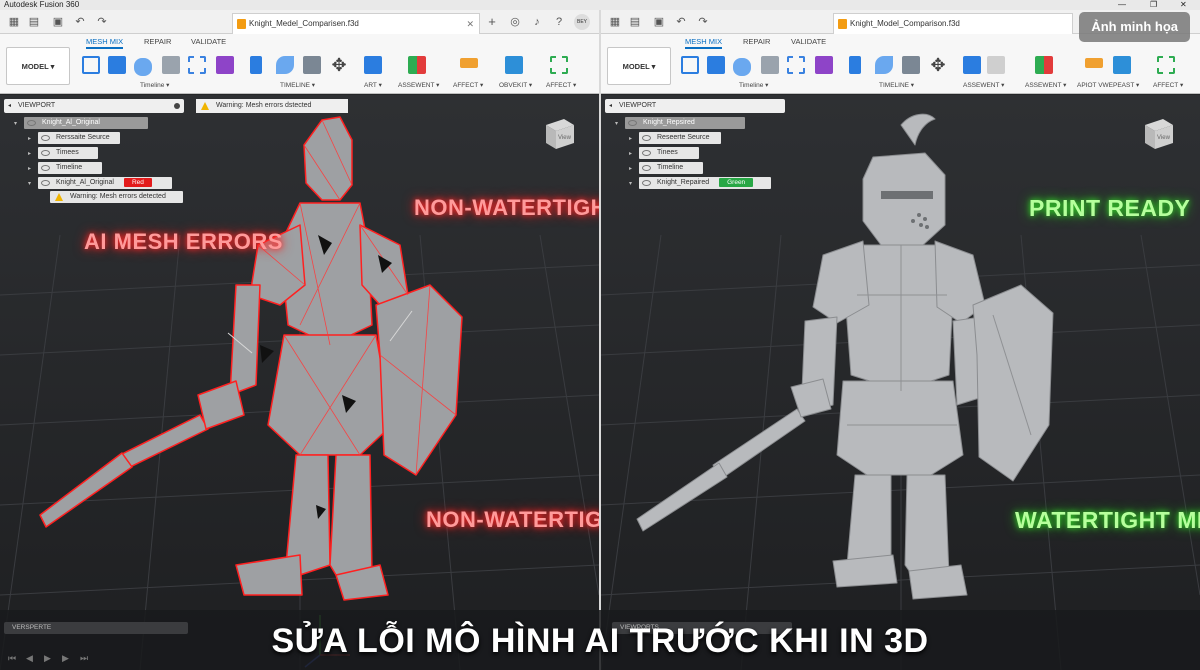 This screenshot has height=670, width=1200. What do you see at coordinates (1122, 65) in the screenshot?
I see `image-icon` at bounding box center [1122, 65].